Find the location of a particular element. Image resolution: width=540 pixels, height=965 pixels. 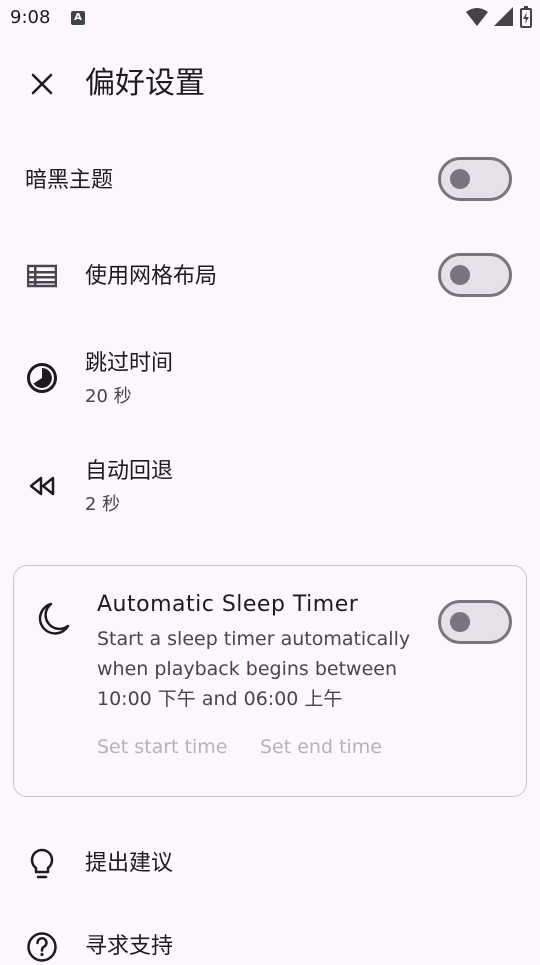

status-icons is located at coordinates (499, 17).